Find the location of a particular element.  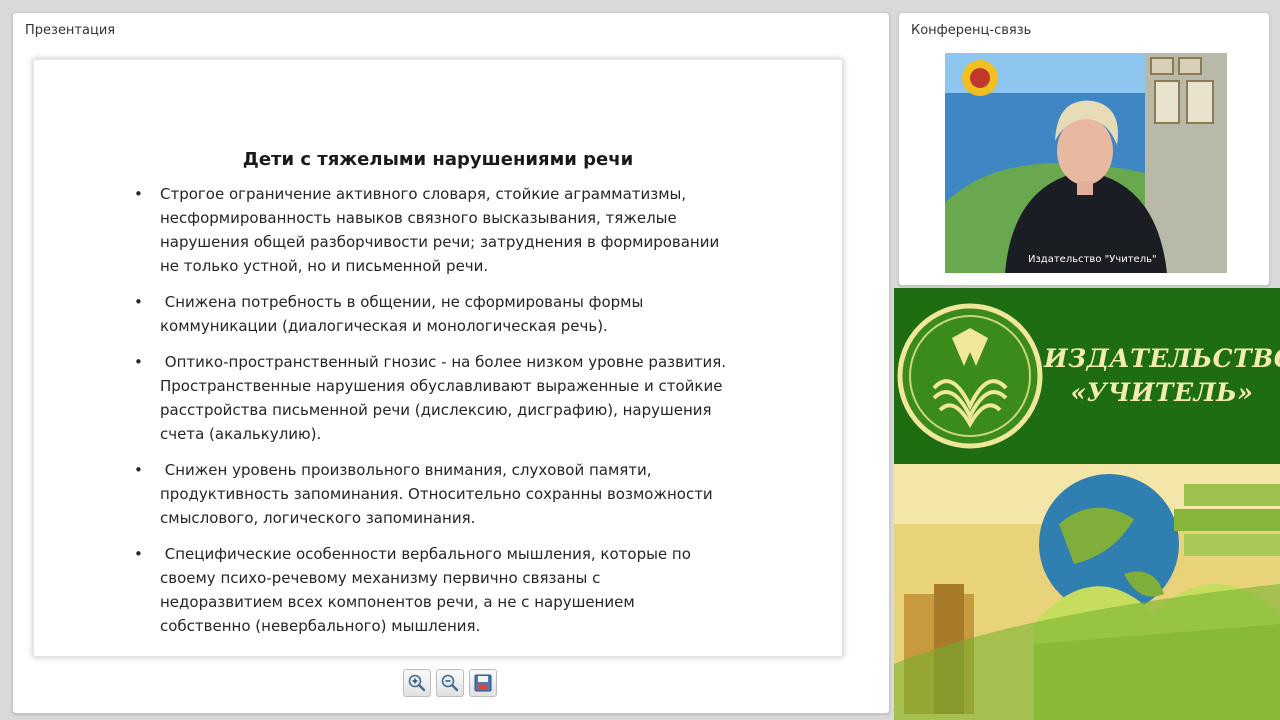

bullet-line: смыслового, логического запоминания. is located at coordinates (318, 518).